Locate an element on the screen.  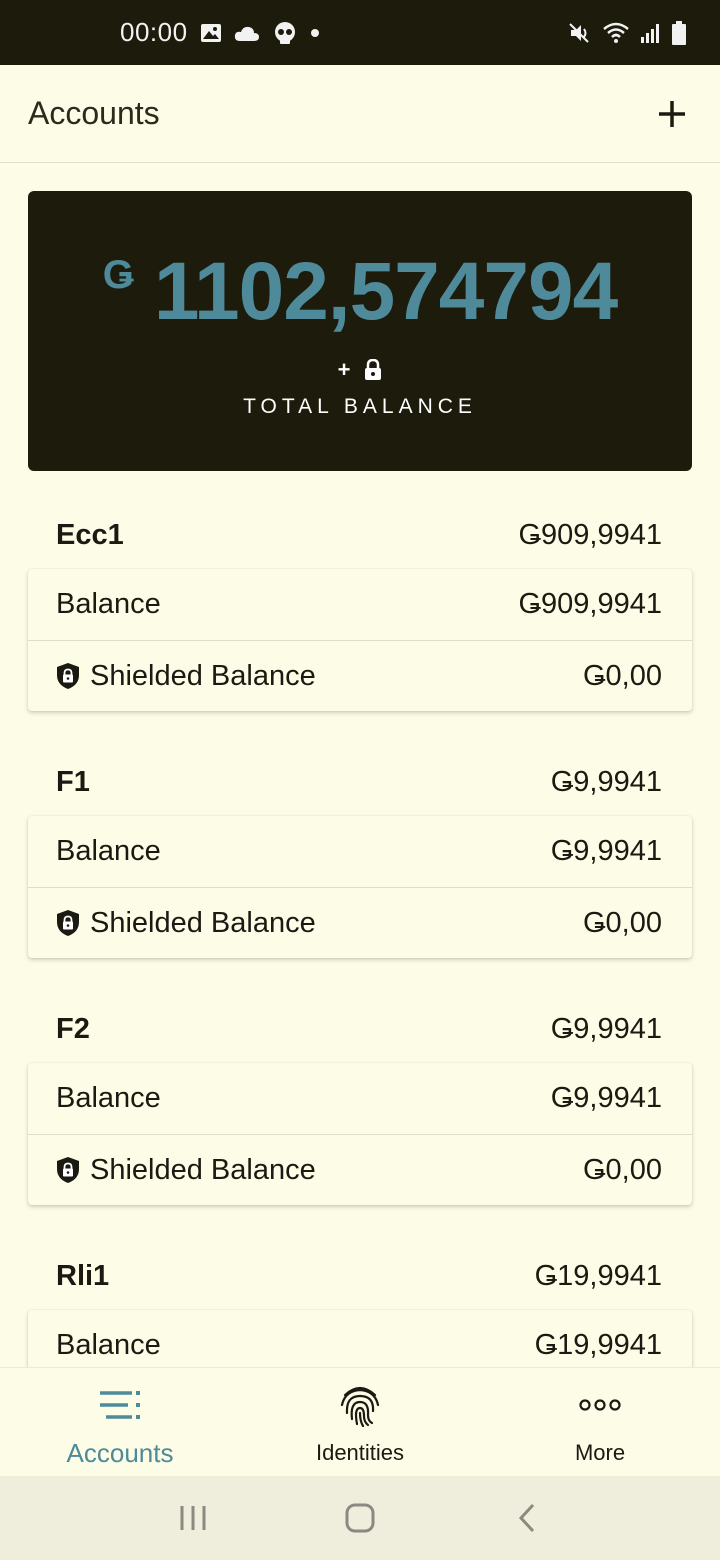
page-title: Accounts is located at coordinates (94, 113).